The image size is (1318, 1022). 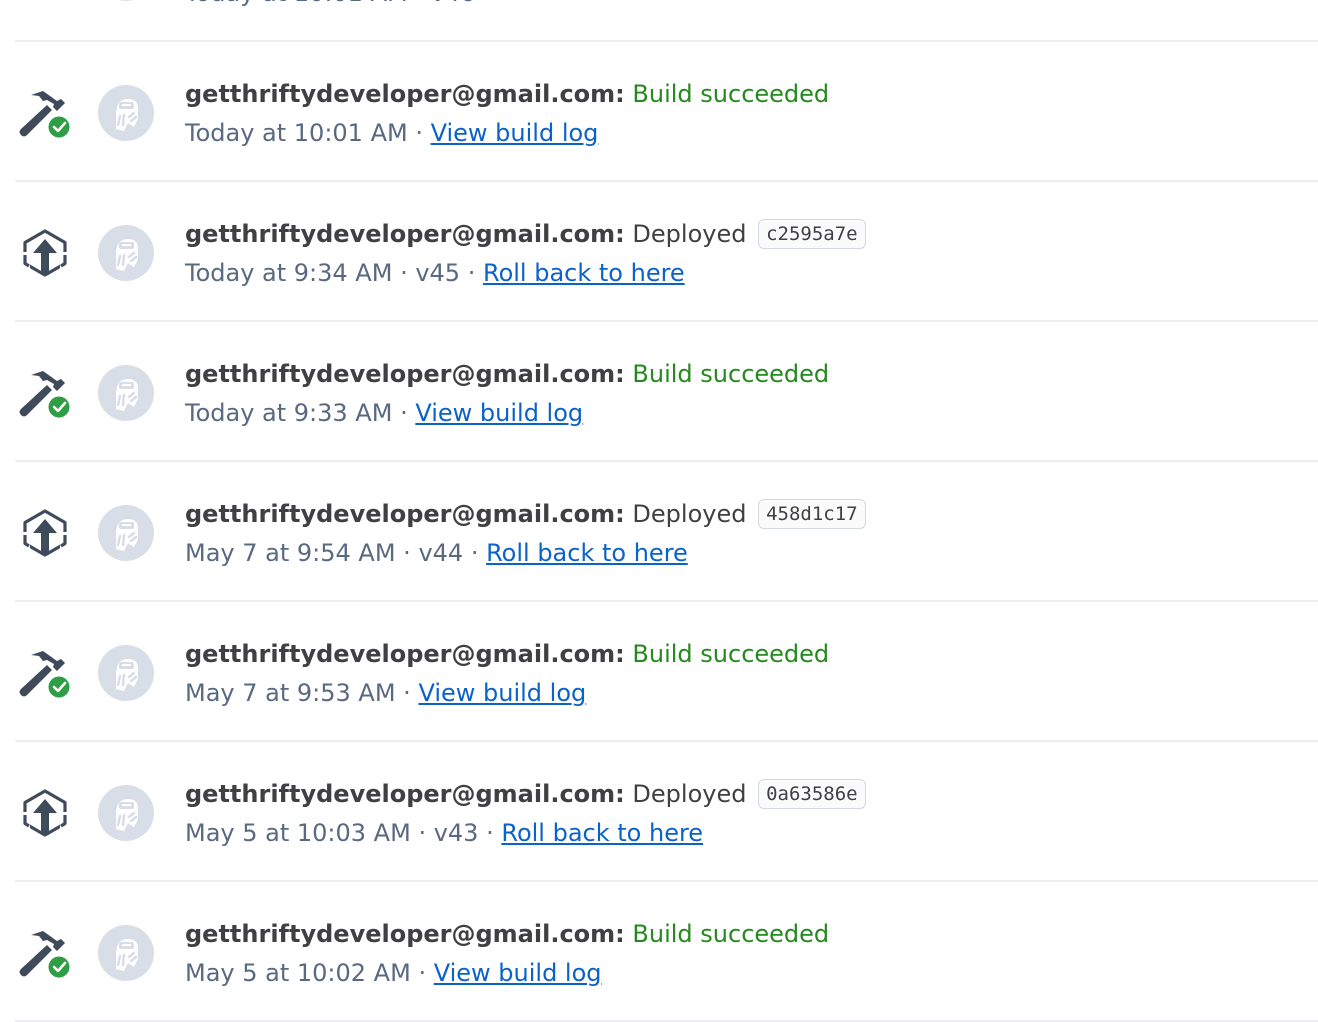 I want to click on version-label: v44, so click(x=441, y=553).